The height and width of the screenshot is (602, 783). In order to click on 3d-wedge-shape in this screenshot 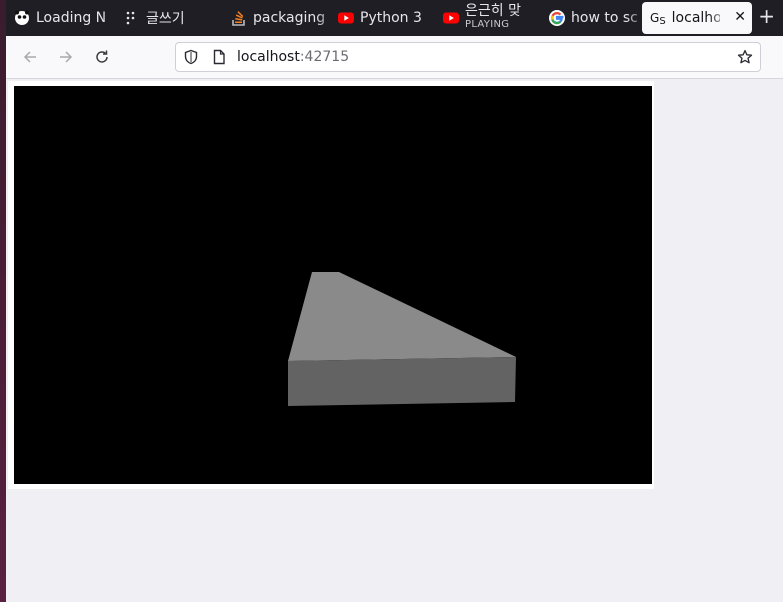, I will do `click(402, 339)`.